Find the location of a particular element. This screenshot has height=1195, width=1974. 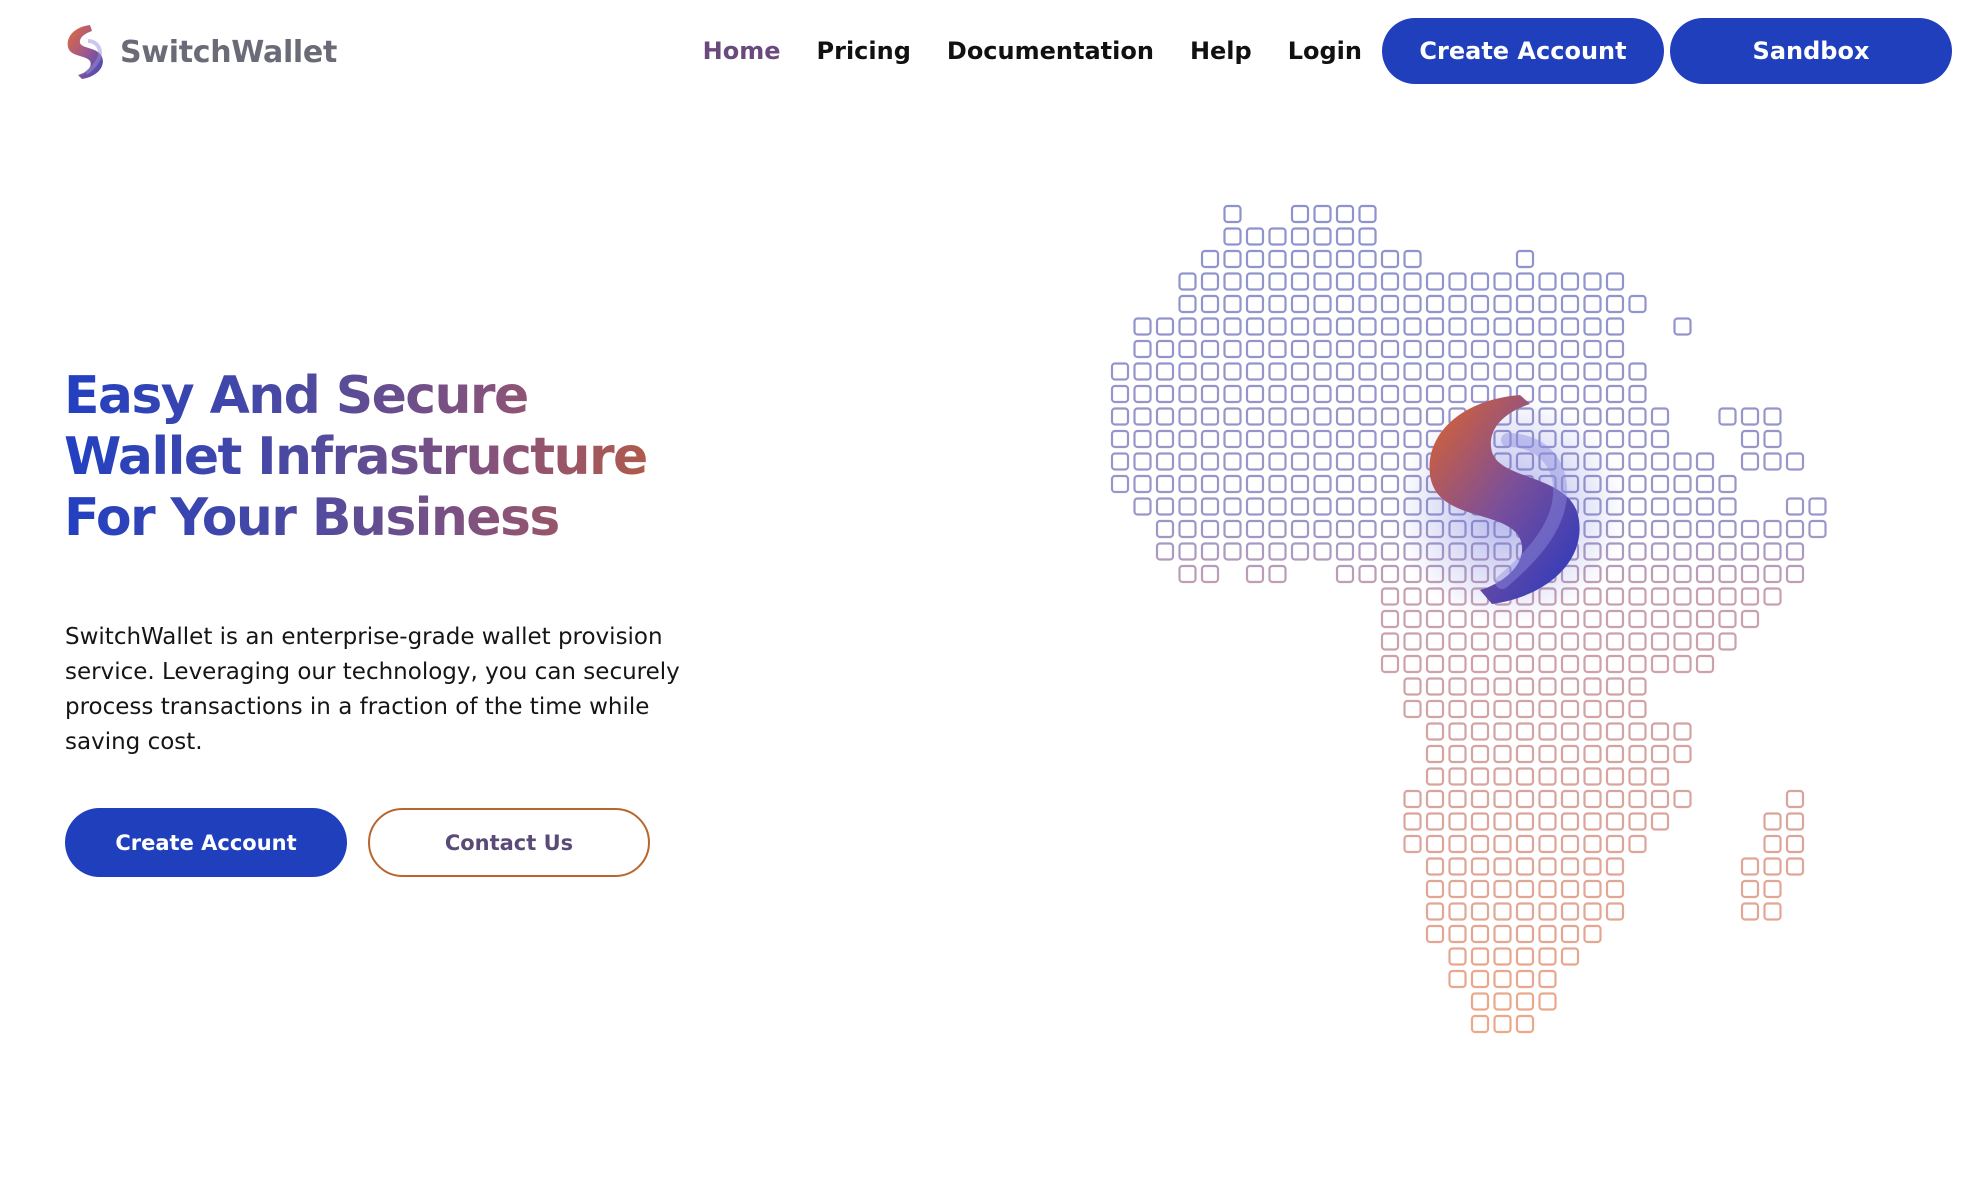

nav-home-link: Home is located at coordinates (742, 51).